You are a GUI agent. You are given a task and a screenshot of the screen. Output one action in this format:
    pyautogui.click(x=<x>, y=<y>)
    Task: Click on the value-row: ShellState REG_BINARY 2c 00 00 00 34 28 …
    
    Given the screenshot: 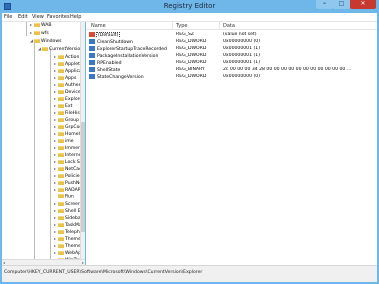 What is the action you would take?
    pyautogui.click(x=231, y=70)
    